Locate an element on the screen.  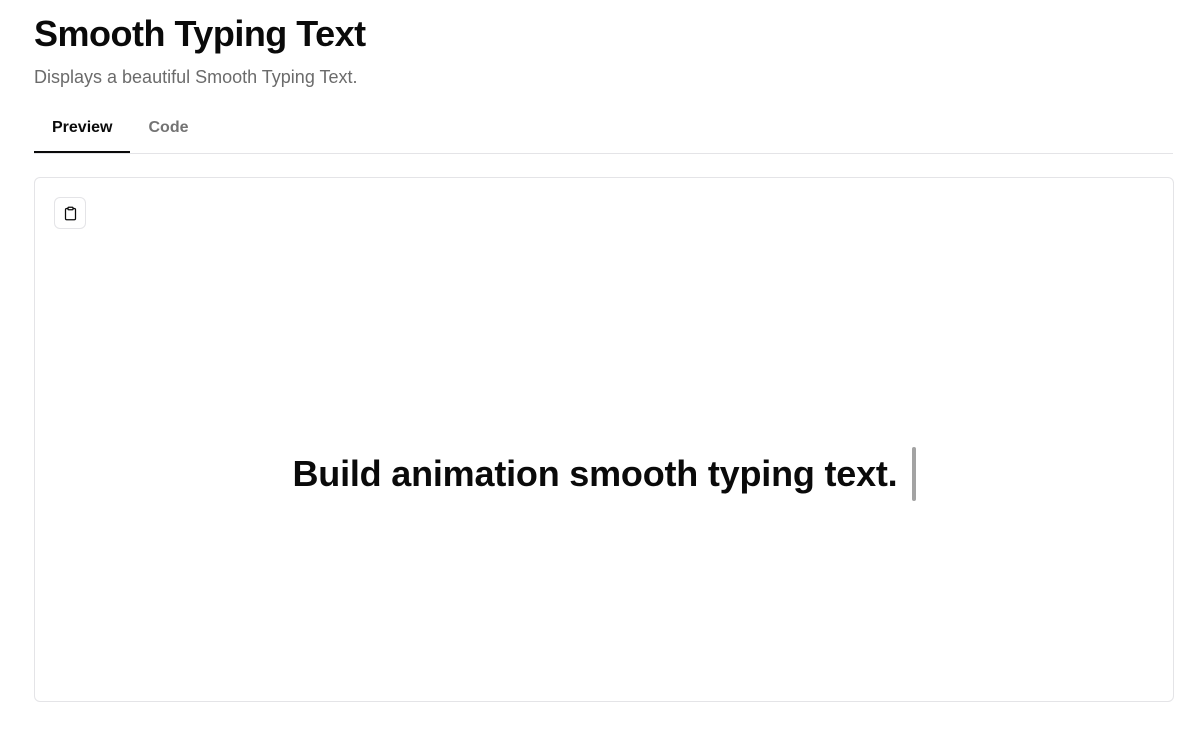
typing-cursor is located at coordinates (913, 474).